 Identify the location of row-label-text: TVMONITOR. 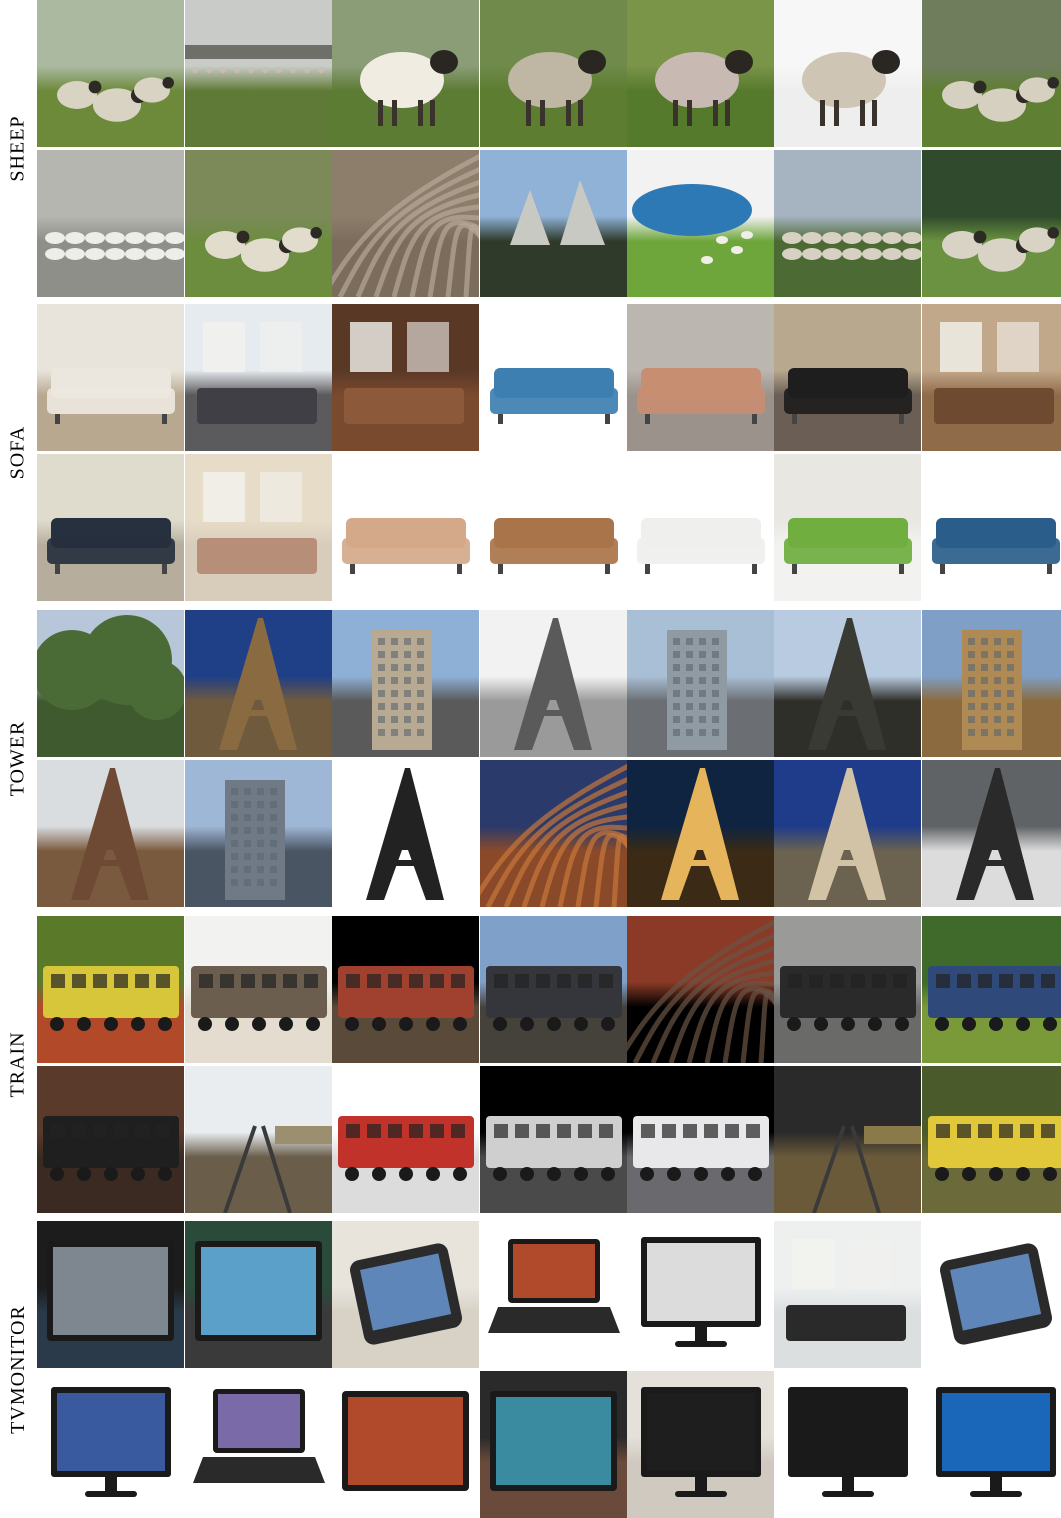
(17, 1369).